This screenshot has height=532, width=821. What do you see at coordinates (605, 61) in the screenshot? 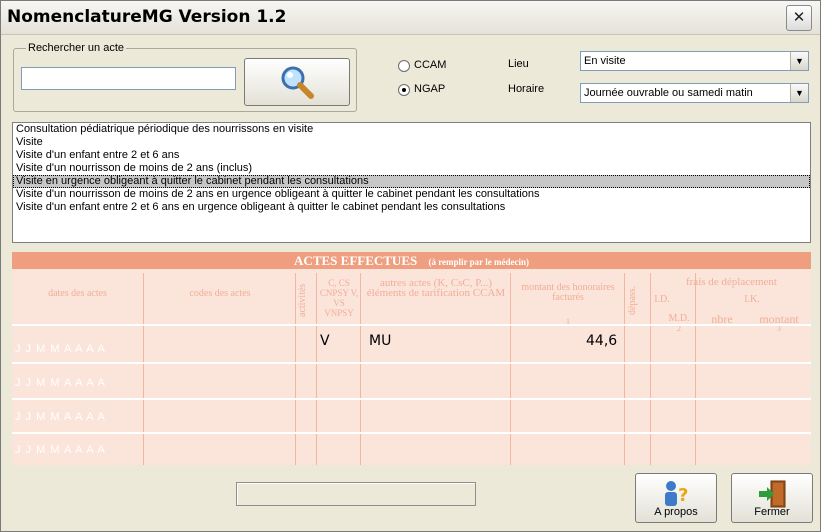
I see `lieu-value: En visite` at bounding box center [605, 61].